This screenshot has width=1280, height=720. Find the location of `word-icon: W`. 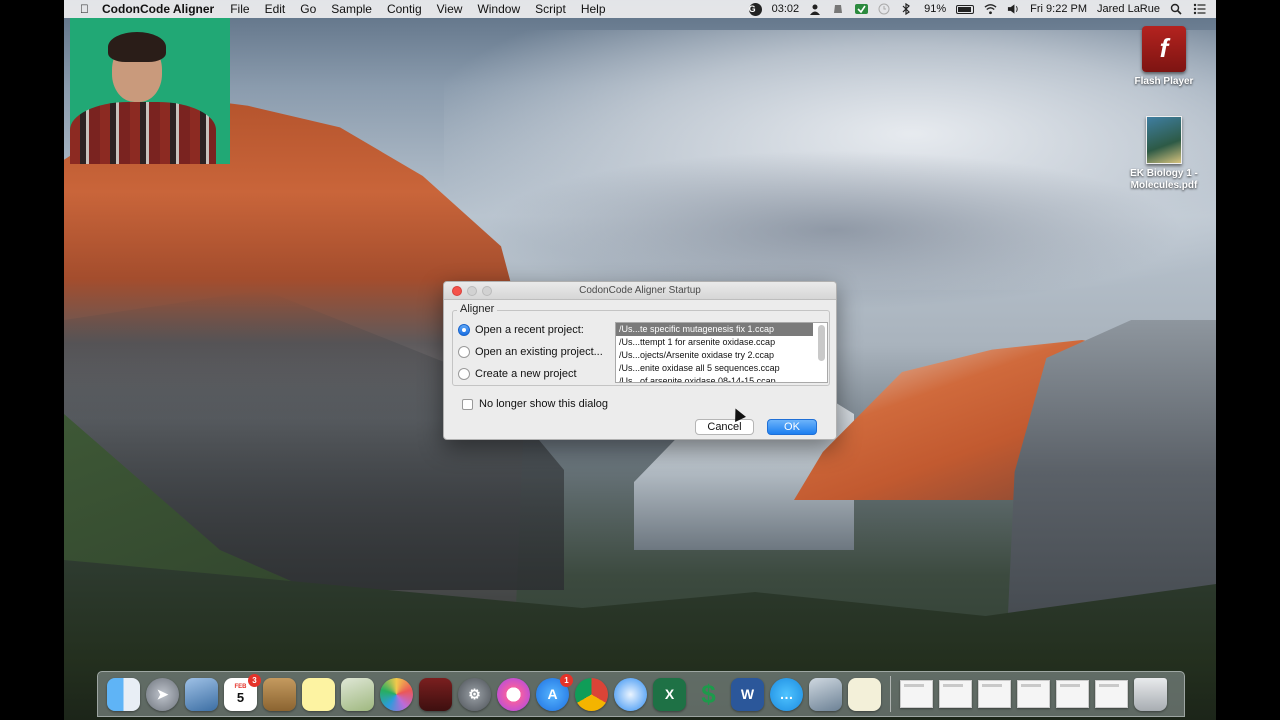

word-icon: W is located at coordinates (747, 694).